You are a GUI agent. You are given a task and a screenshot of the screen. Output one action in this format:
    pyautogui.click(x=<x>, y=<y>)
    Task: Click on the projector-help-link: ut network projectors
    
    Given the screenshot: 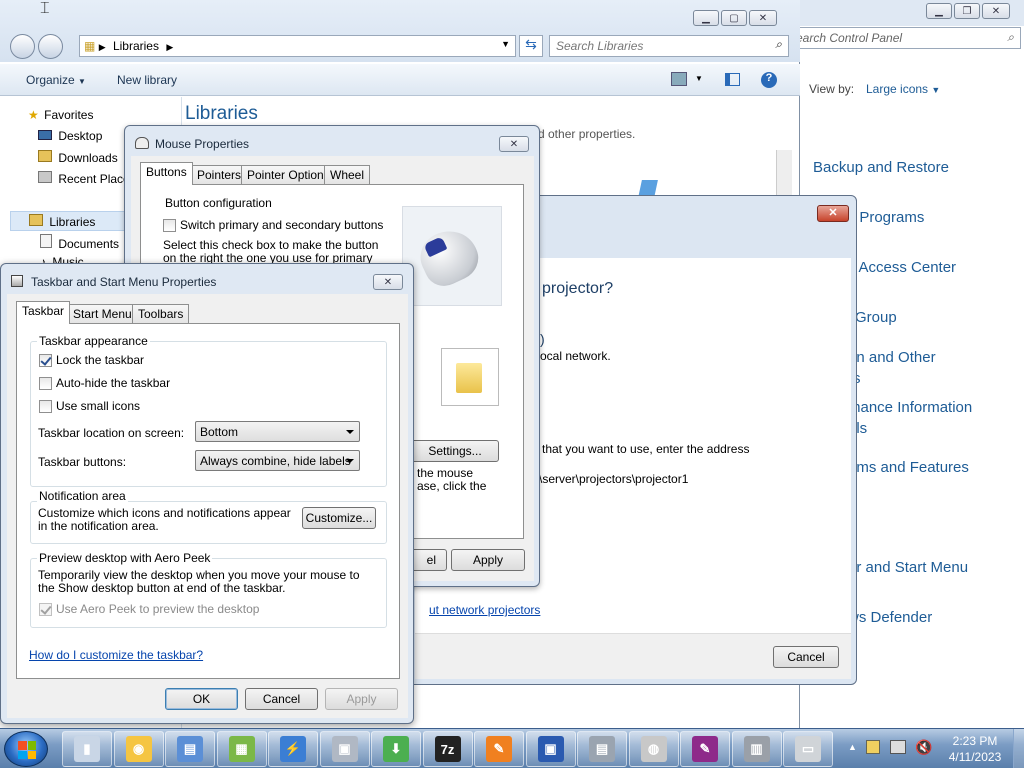 What is the action you would take?
    pyautogui.click(x=484, y=610)
    